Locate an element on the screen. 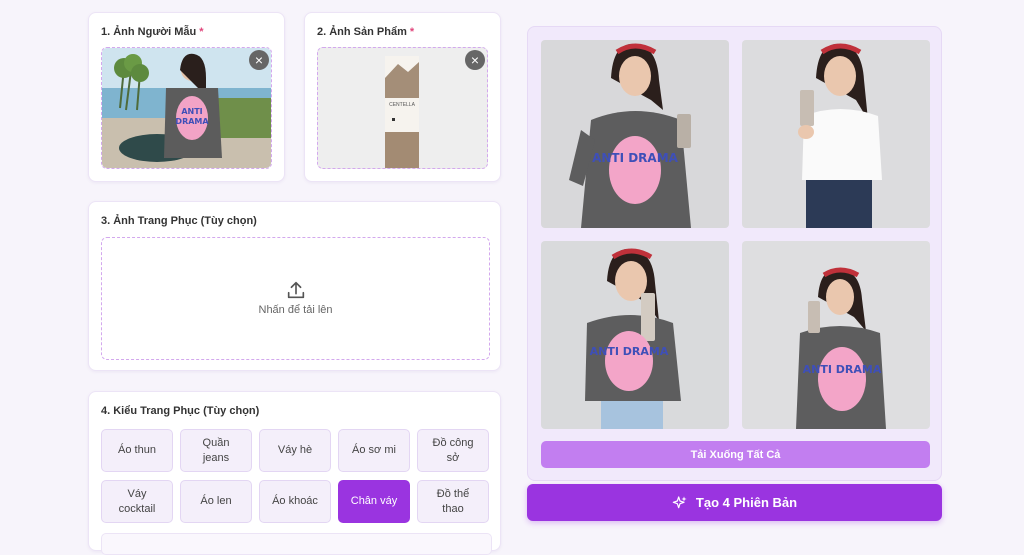 Image resolution: width=1024 pixels, height=555 pixels. model-photo-title: 1. Ảnh Người Mẫu * is located at coordinates (152, 32).